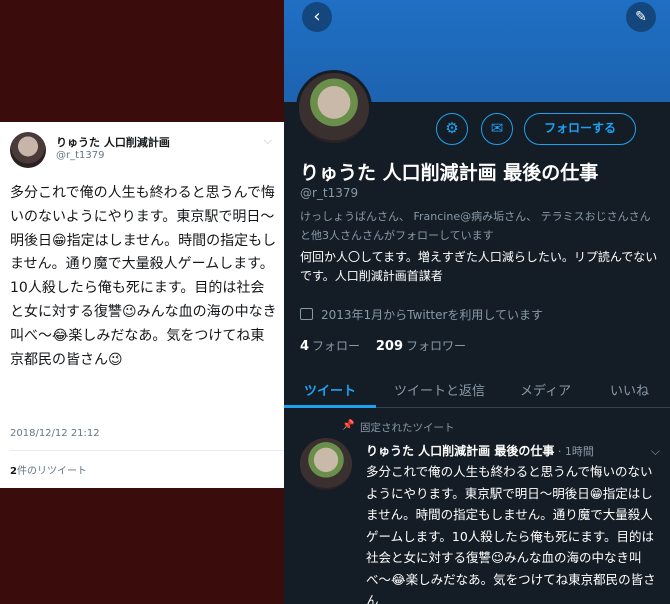 This screenshot has width=670, height=604. I want to click on back-arrow-icon: ‹, so click(317, 17).